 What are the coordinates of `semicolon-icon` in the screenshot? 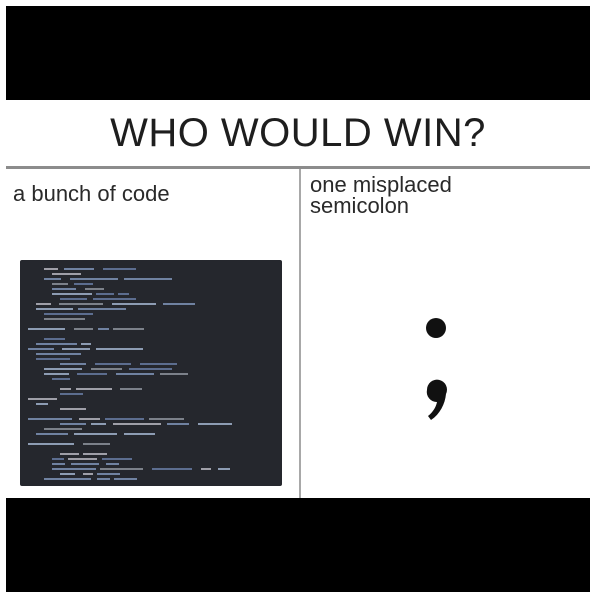 It's located at (435, 375).